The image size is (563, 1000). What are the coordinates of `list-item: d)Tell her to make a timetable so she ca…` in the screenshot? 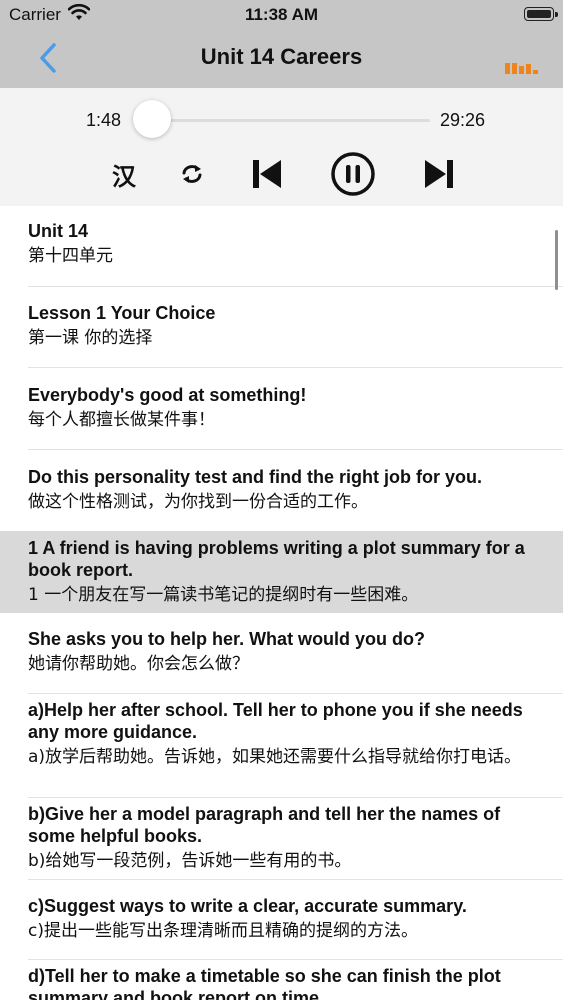 It's located at (281, 982).